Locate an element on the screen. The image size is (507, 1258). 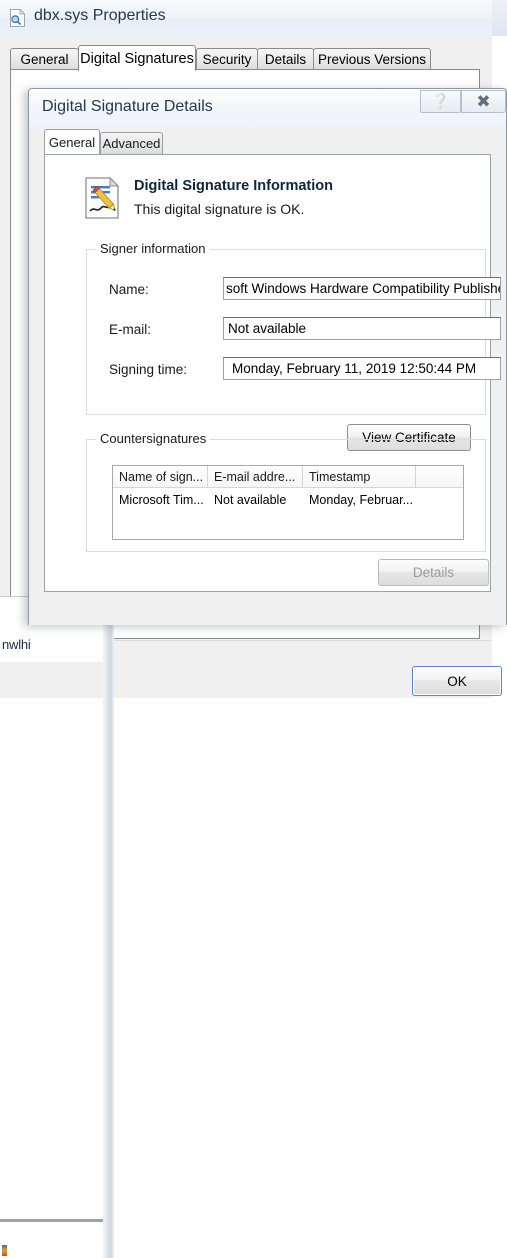
signature-tab-advanced: Advanced is located at coordinates (131, 143).